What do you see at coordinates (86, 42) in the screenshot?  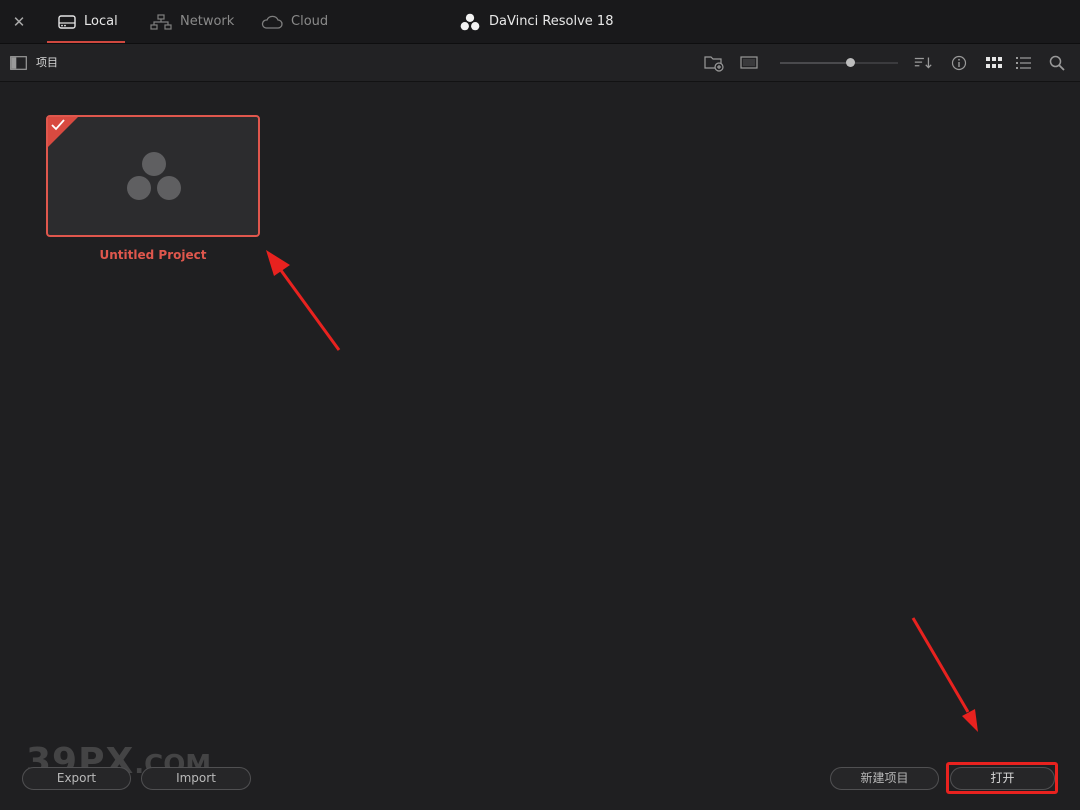 I see `active-tab-indicator` at bounding box center [86, 42].